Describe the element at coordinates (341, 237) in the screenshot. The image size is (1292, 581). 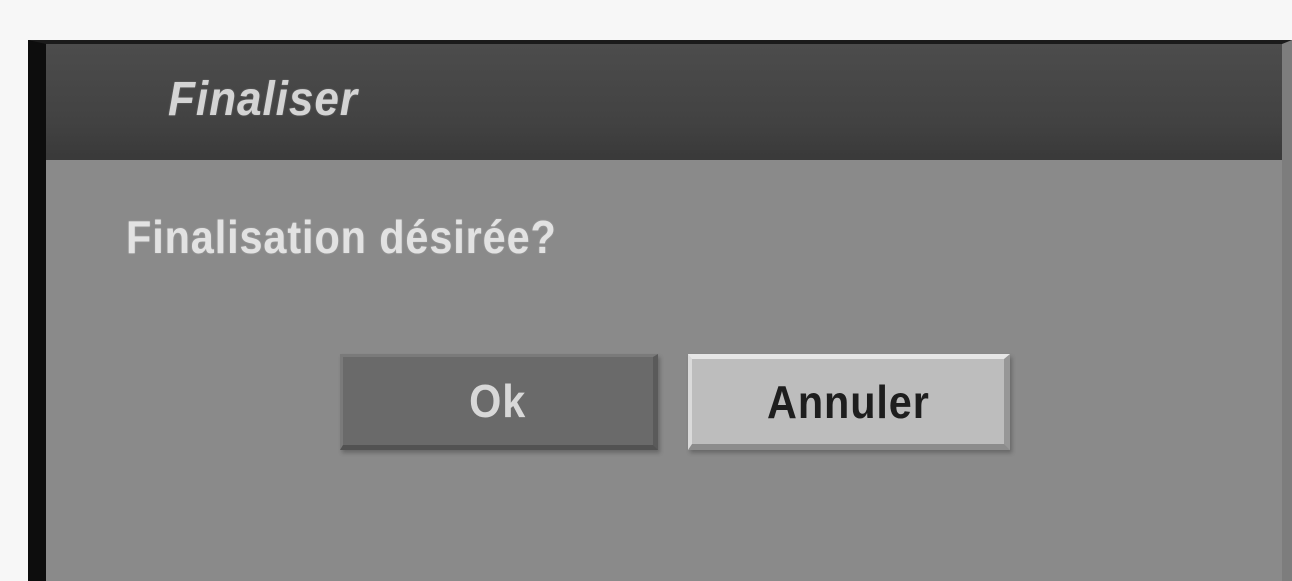
I see `dialog-message: Finalisation désirée?` at that location.